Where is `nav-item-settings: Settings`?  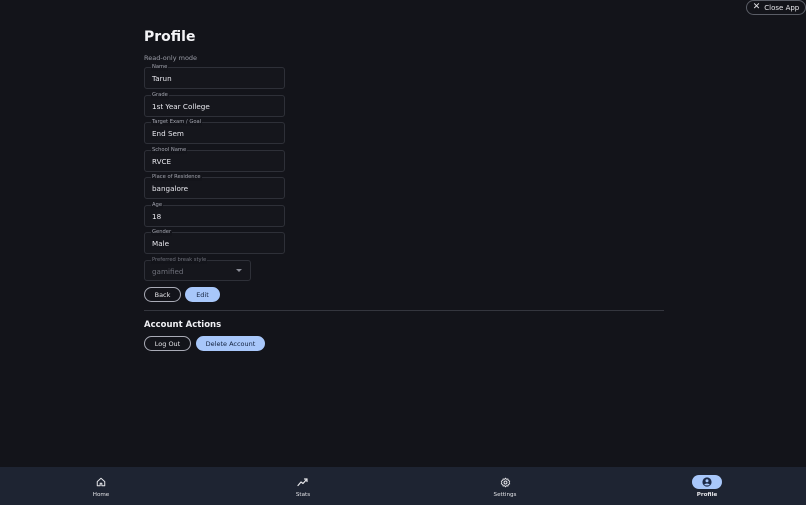
nav-item-settings: Settings is located at coordinates (505, 486).